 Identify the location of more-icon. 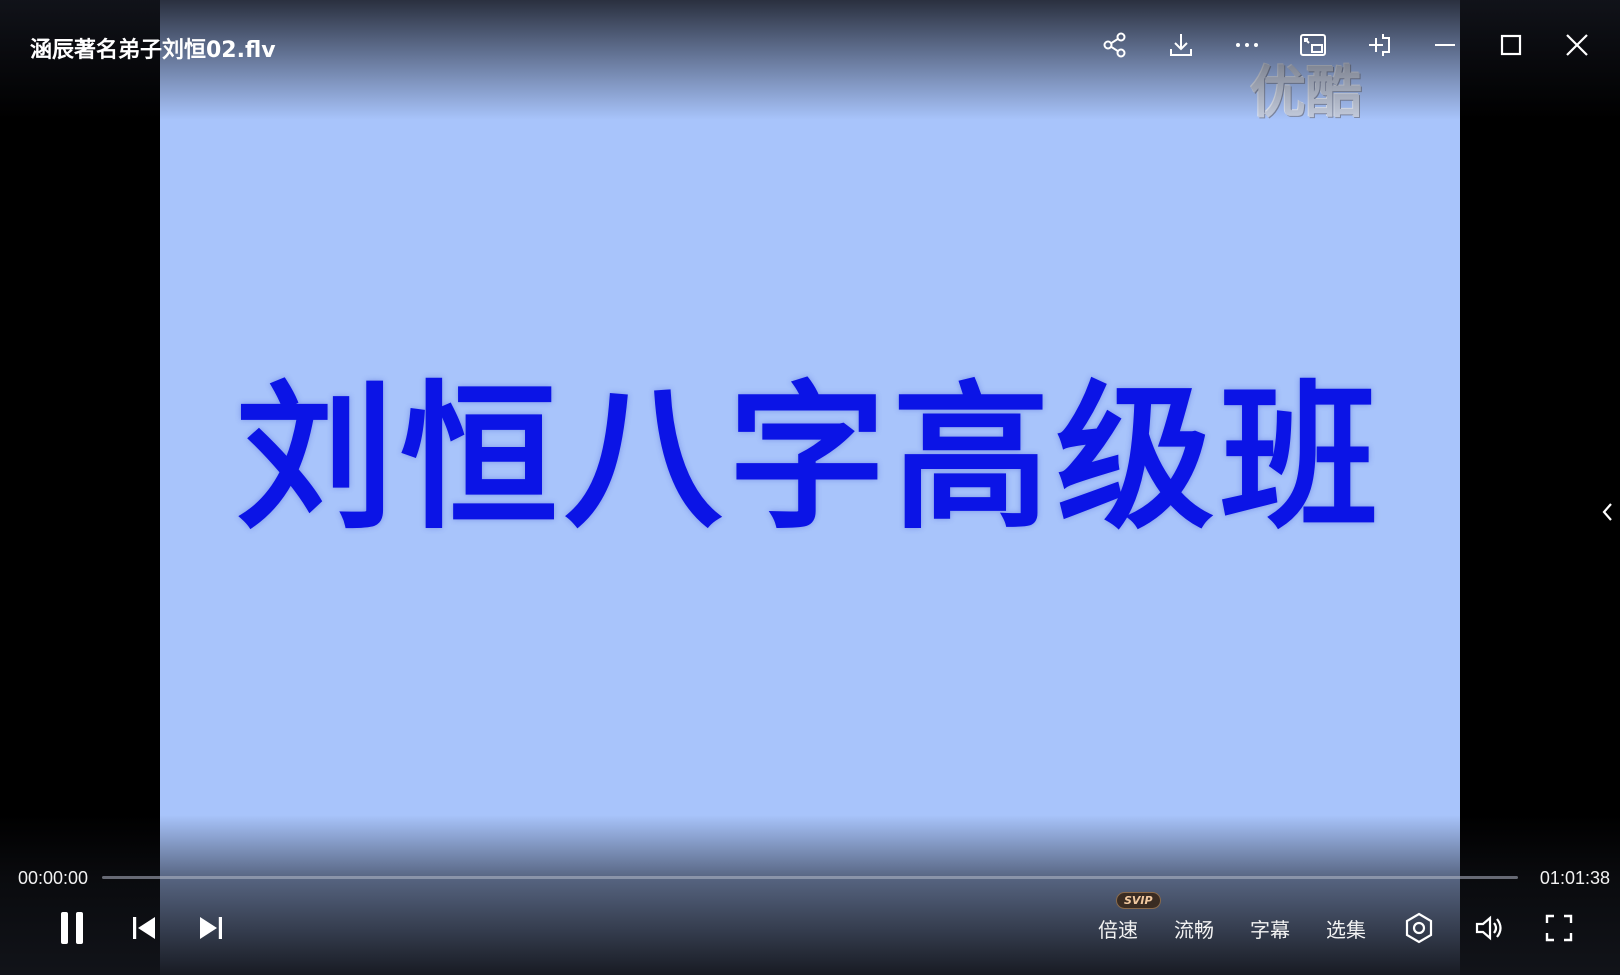
(1247, 45).